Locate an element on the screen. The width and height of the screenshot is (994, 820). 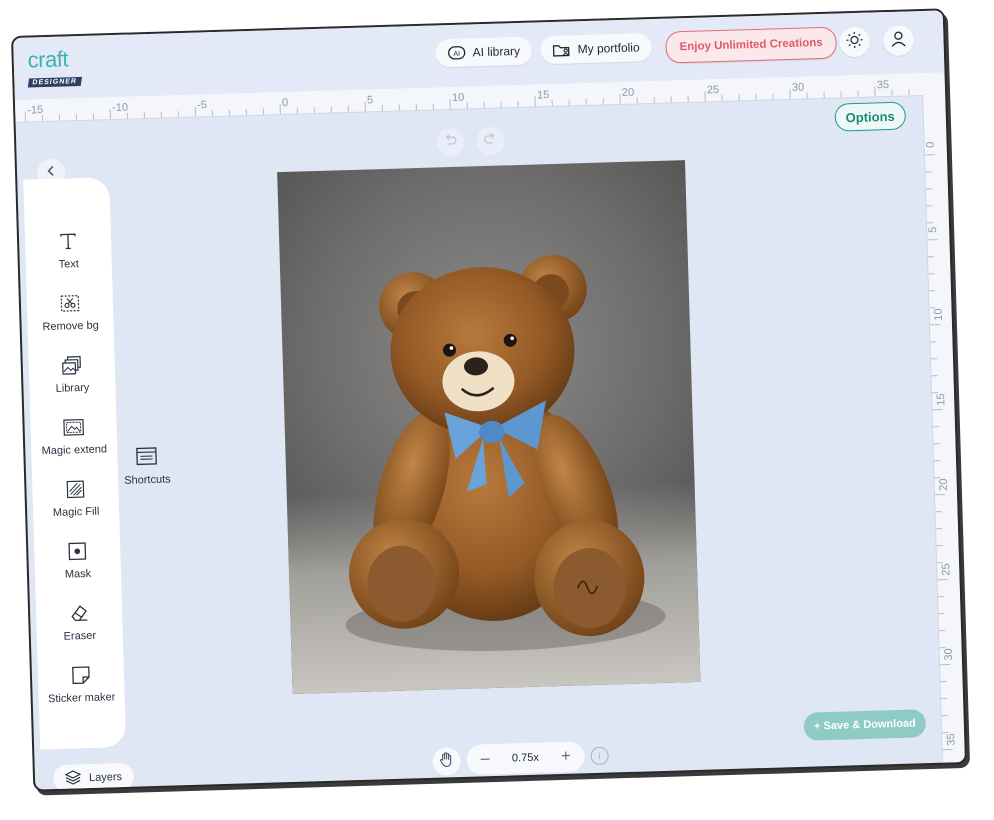
user-icon is located at coordinates (898, 41).